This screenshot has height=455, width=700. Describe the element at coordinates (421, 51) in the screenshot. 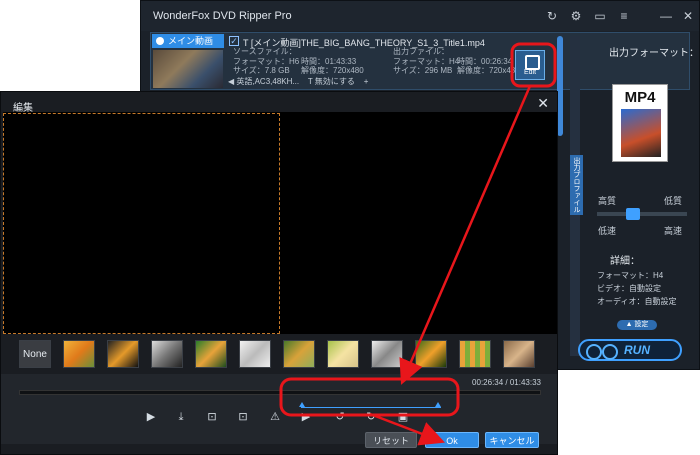

I see `output-label: 出力ファイル：` at that location.